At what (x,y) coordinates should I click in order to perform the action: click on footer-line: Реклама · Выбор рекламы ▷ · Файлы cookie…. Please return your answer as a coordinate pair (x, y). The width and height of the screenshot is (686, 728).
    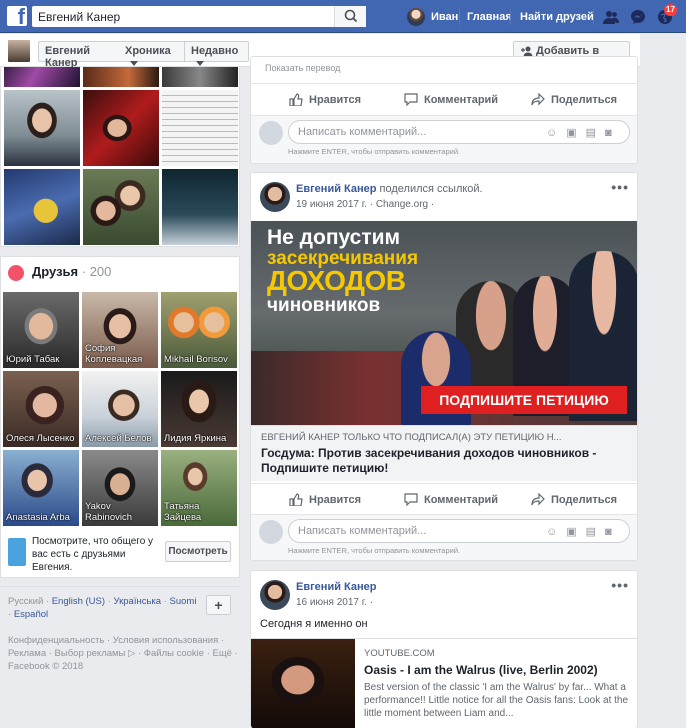
    Looking at the image, I should click on (123, 653).